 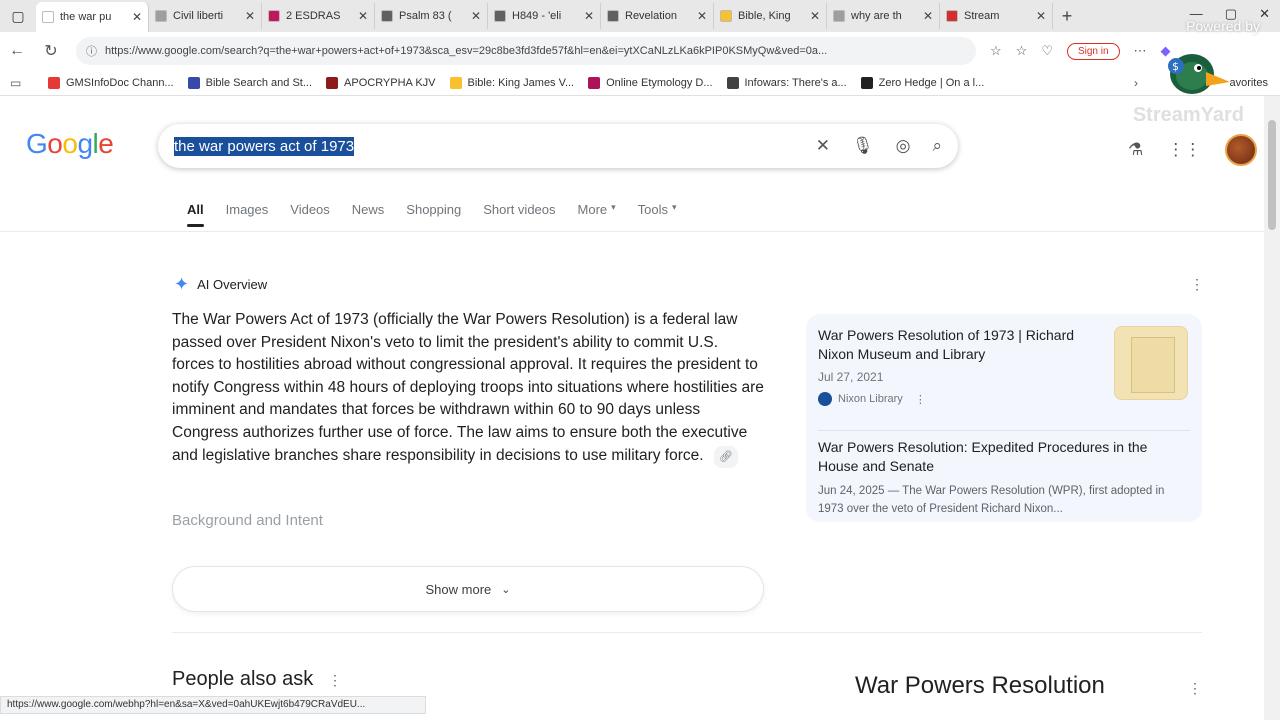 I want to click on extensions-icon: ♡, so click(x=1047, y=51).